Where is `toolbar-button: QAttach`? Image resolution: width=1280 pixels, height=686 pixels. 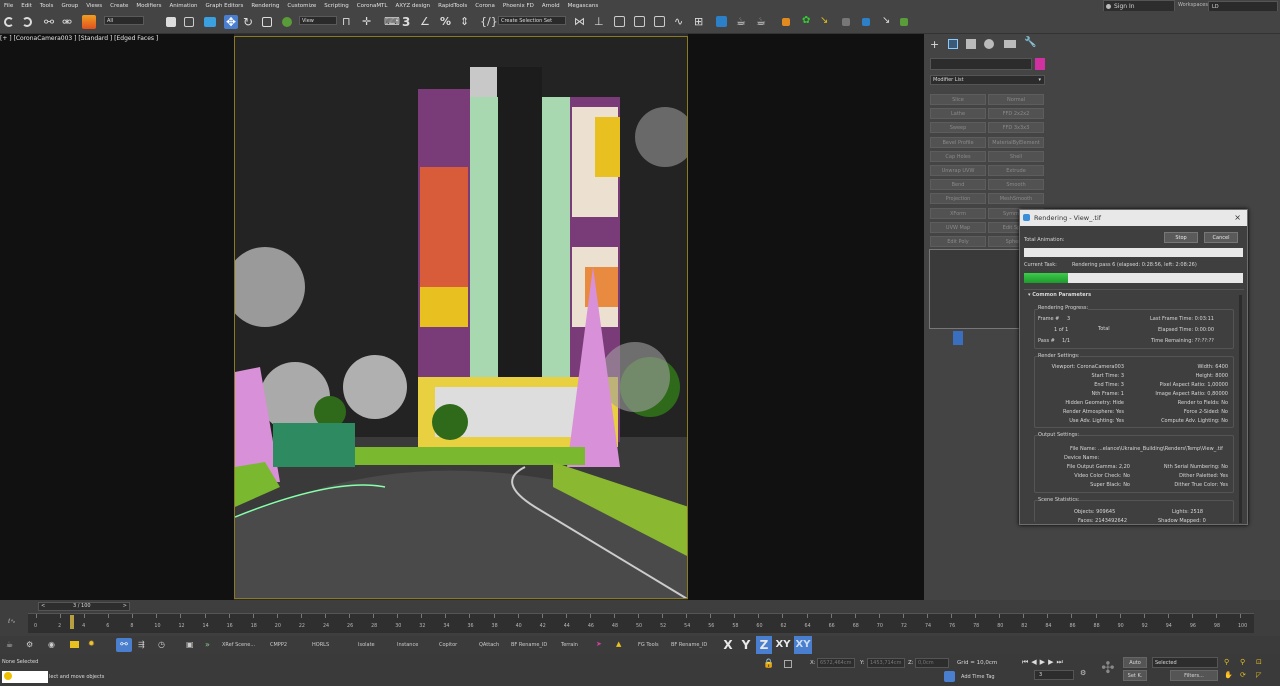
toolbar-button: QAttach is located at coordinates (489, 645).